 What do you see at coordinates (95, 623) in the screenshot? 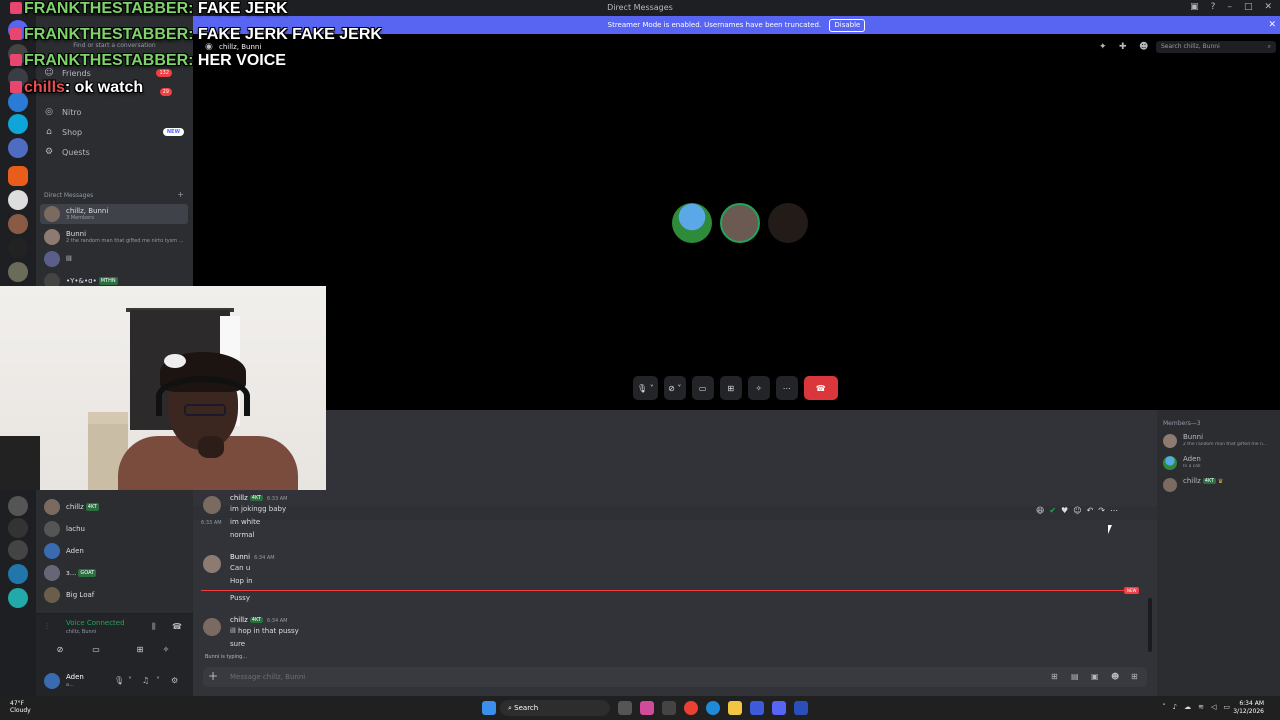
I see `voice-status: Voice Connected` at bounding box center [95, 623].